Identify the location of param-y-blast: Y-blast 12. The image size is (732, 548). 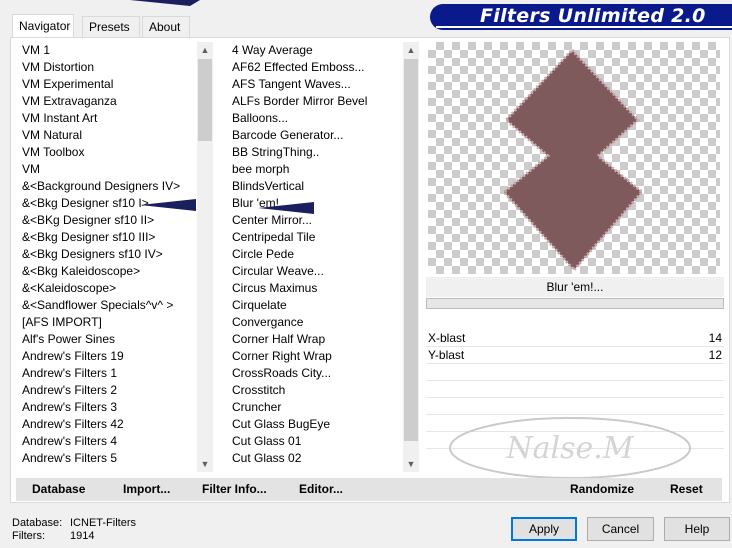
(575, 355).